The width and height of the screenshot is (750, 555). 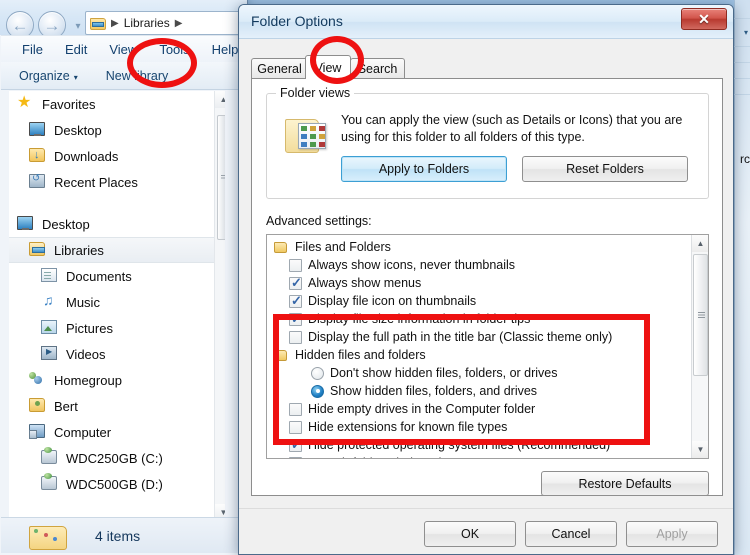 I want to click on sidebar-item-bert: Bert, so click(x=117, y=406).